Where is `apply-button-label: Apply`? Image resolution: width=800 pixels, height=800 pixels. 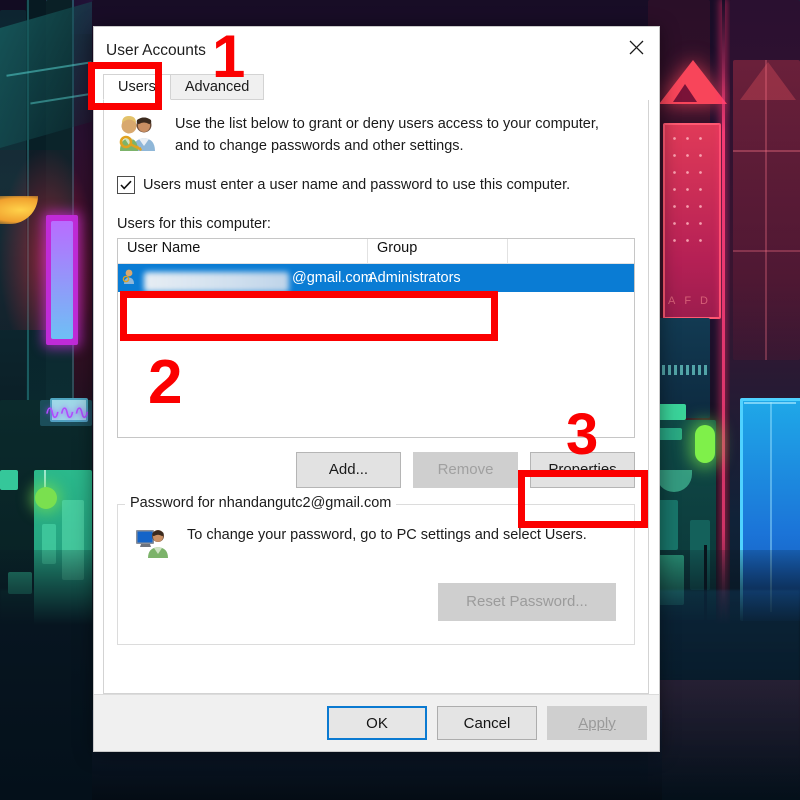 apply-button-label: Apply is located at coordinates (597, 723).